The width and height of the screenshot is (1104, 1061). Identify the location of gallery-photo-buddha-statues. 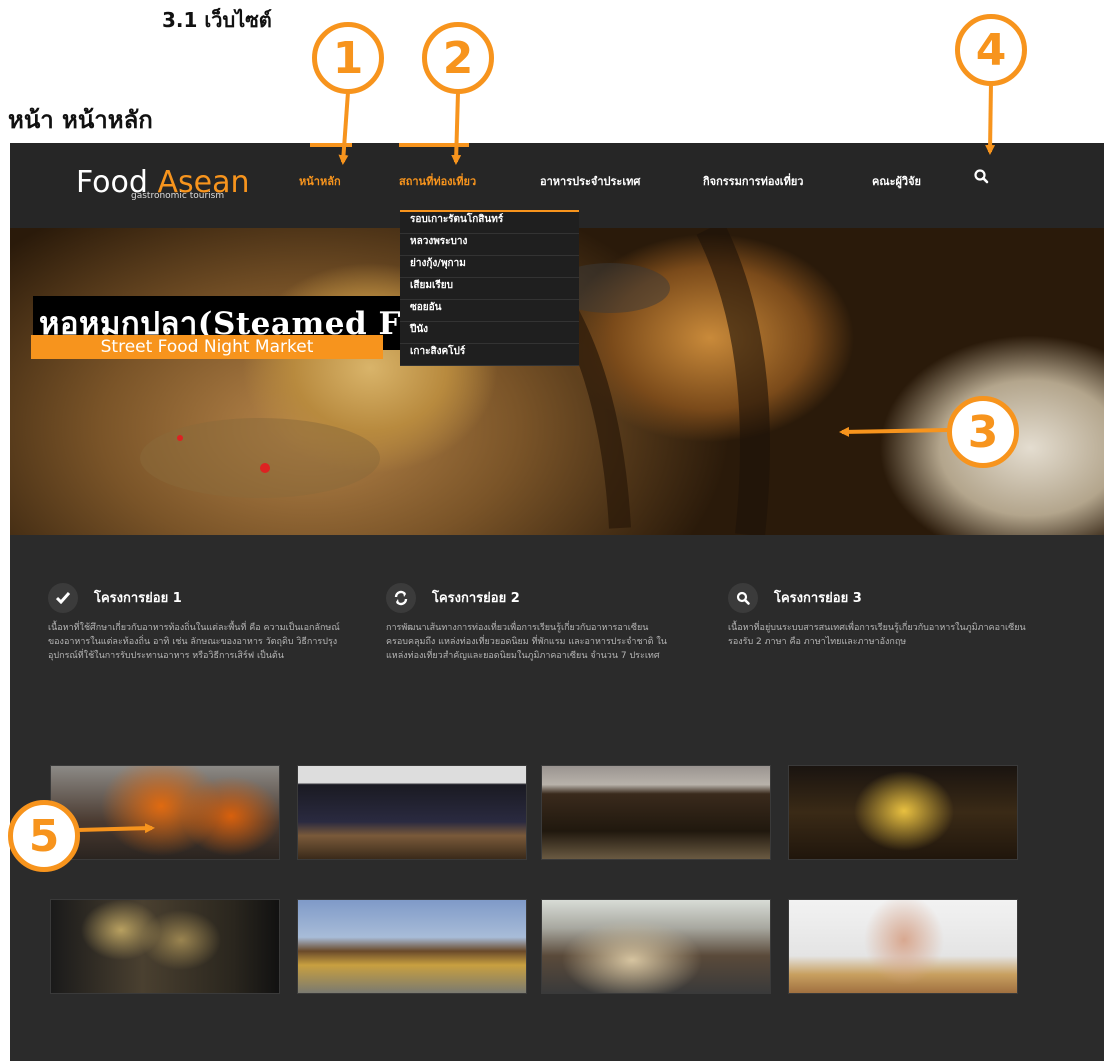
(165, 946).